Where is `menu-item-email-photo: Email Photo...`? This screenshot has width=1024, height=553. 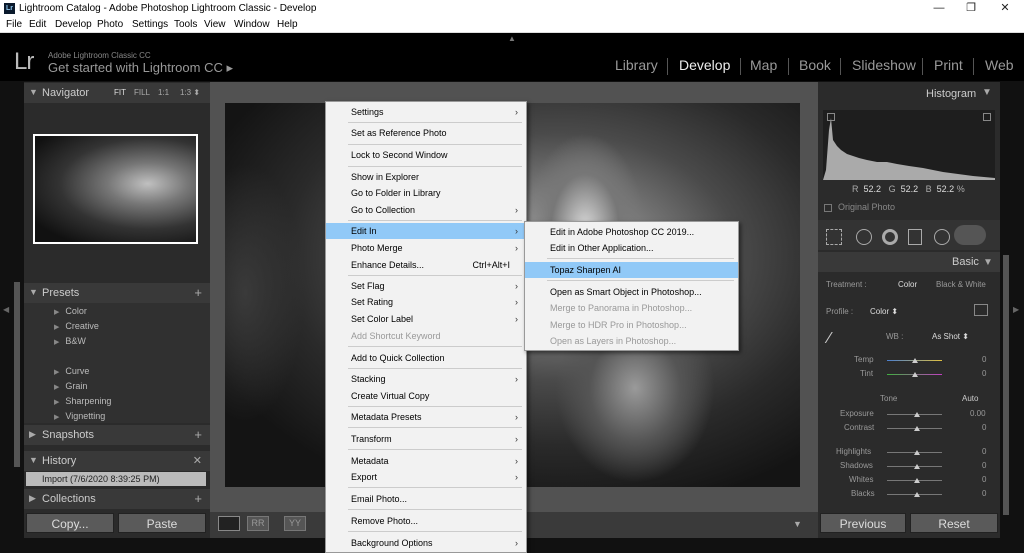 menu-item-email-photo: Email Photo... is located at coordinates (426, 499).